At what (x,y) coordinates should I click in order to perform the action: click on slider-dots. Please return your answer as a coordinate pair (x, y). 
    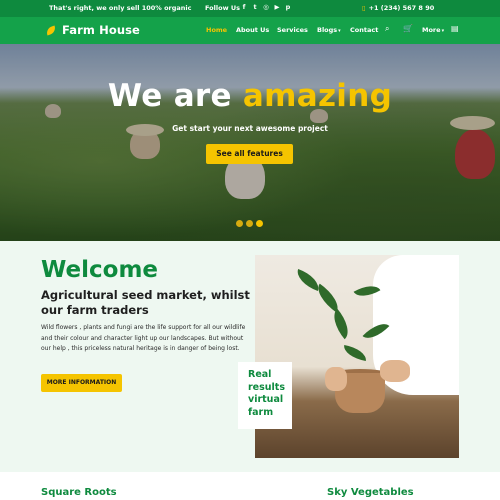
    Looking at the image, I should click on (249, 223).